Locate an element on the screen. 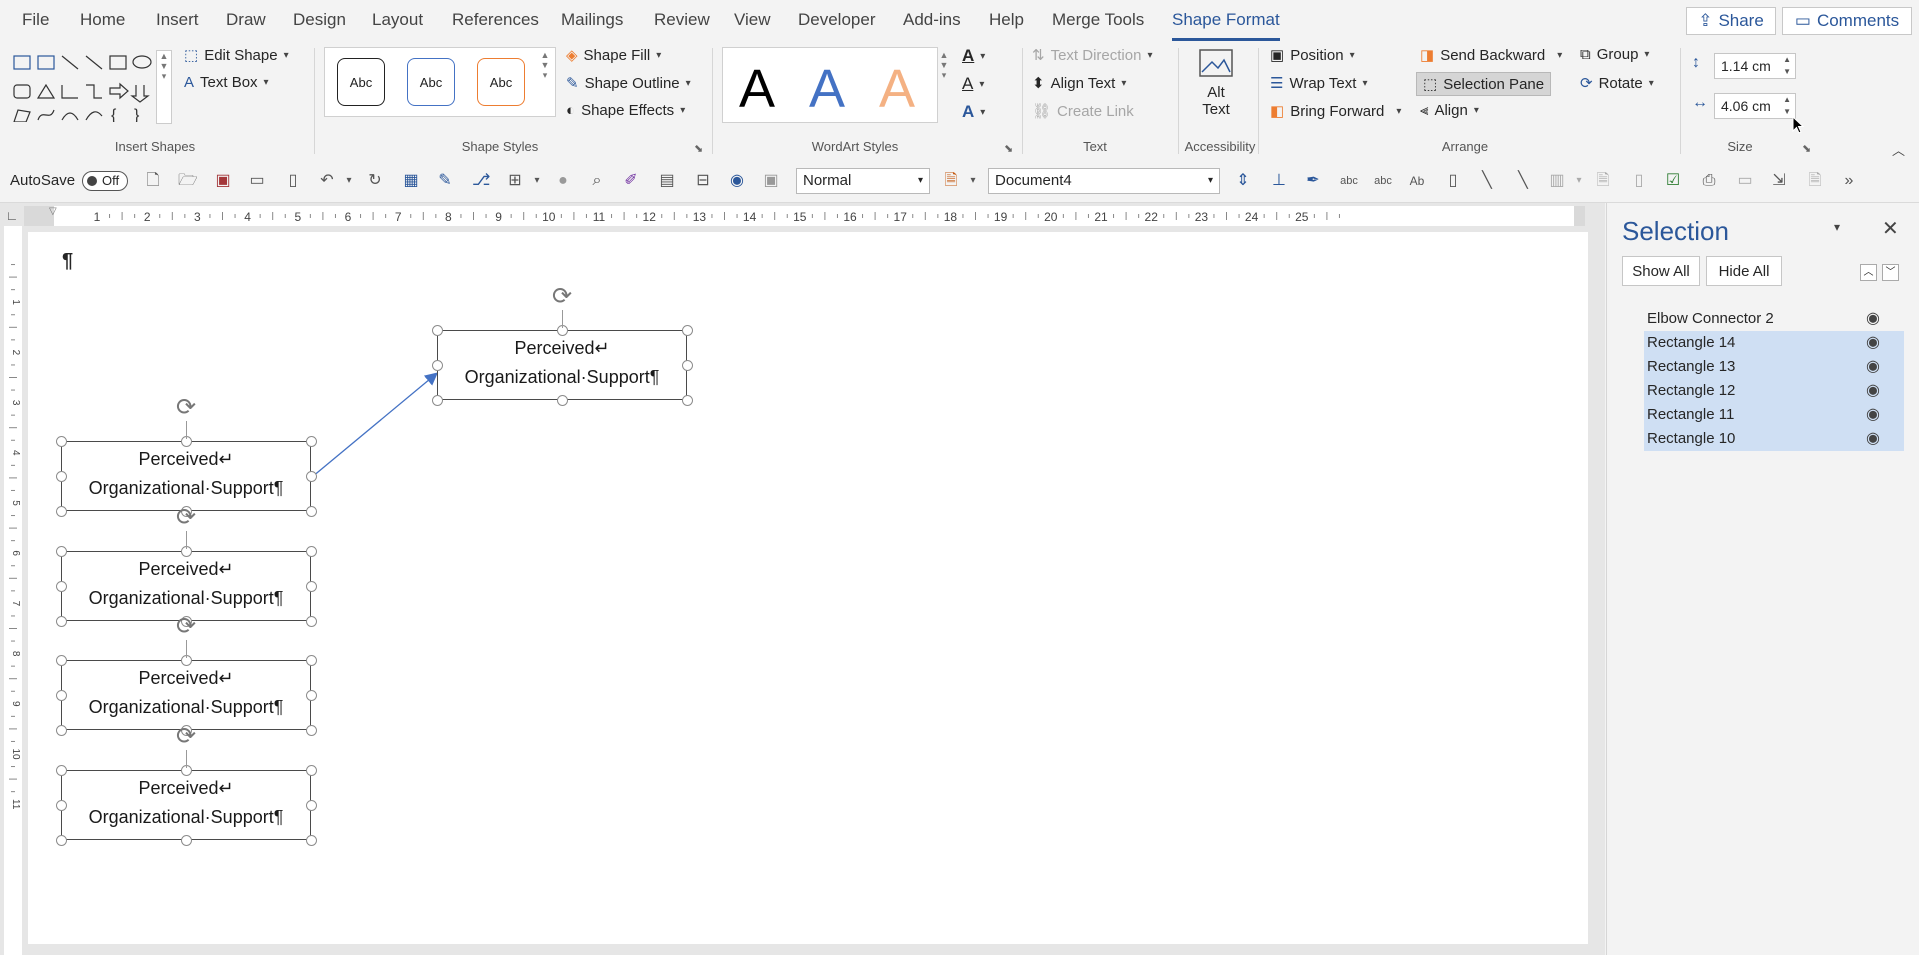  send-backward-button: ◨ Send Backward ▾ is located at coordinates (1491, 55).